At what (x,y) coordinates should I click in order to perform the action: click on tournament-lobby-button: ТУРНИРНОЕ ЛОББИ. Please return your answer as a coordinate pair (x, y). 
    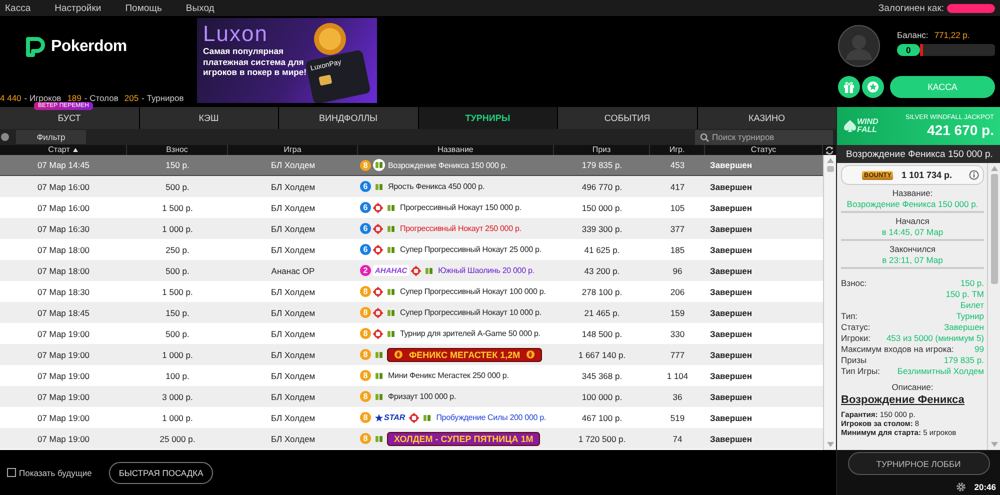
    Looking at the image, I should click on (919, 463).